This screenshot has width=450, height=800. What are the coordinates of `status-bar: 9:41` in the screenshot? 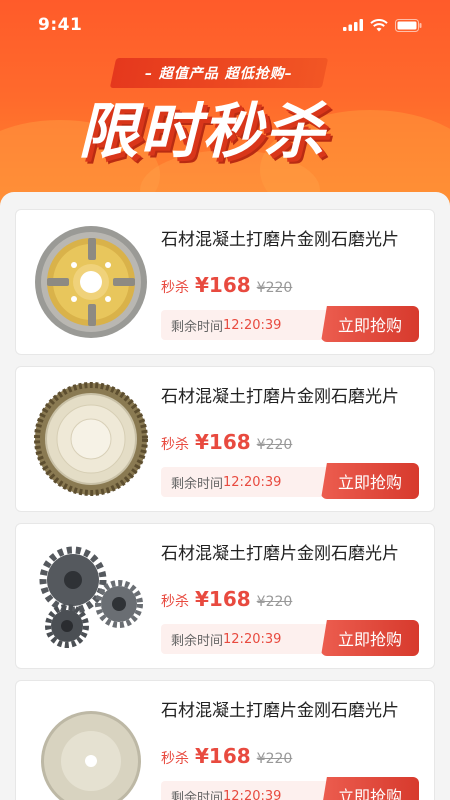 It's located at (225, 25).